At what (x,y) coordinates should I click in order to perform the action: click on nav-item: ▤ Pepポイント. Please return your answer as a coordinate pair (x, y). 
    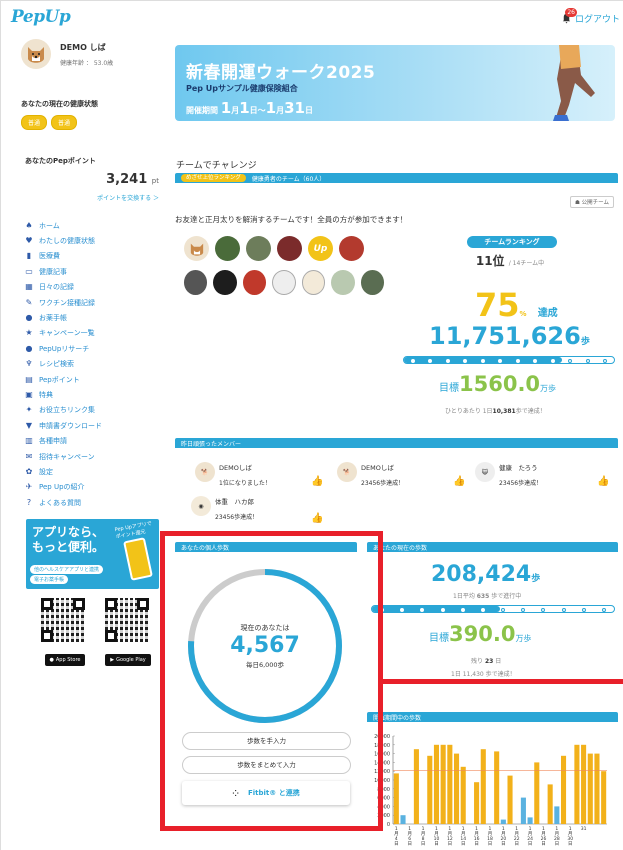
    Looking at the image, I should click on (94, 379).